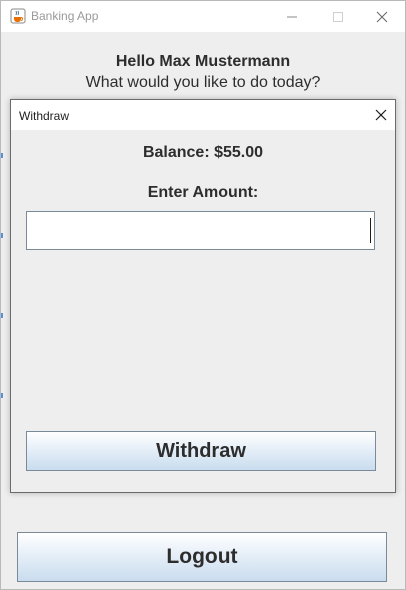  Describe the element at coordinates (65, 16) in the screenshot. I see `window-title: Banking App` at that location.